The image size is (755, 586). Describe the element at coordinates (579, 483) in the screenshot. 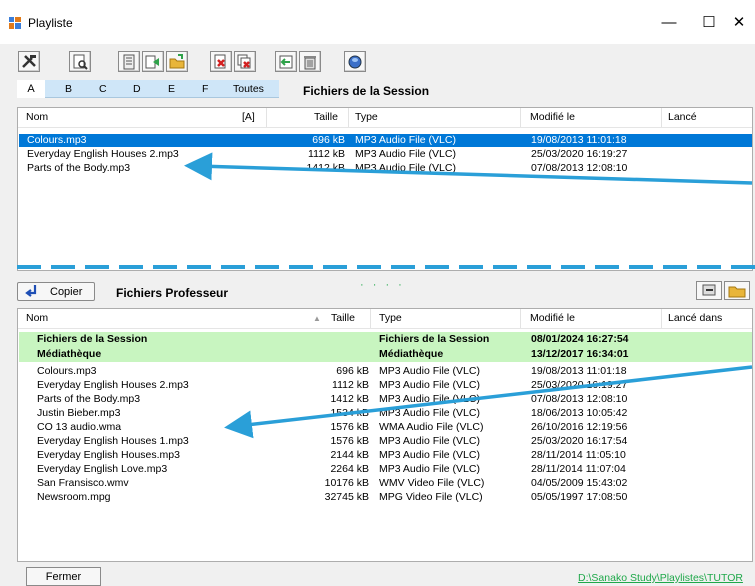

I see `file-modified: 04/05/2009 15:43:02` at that location.